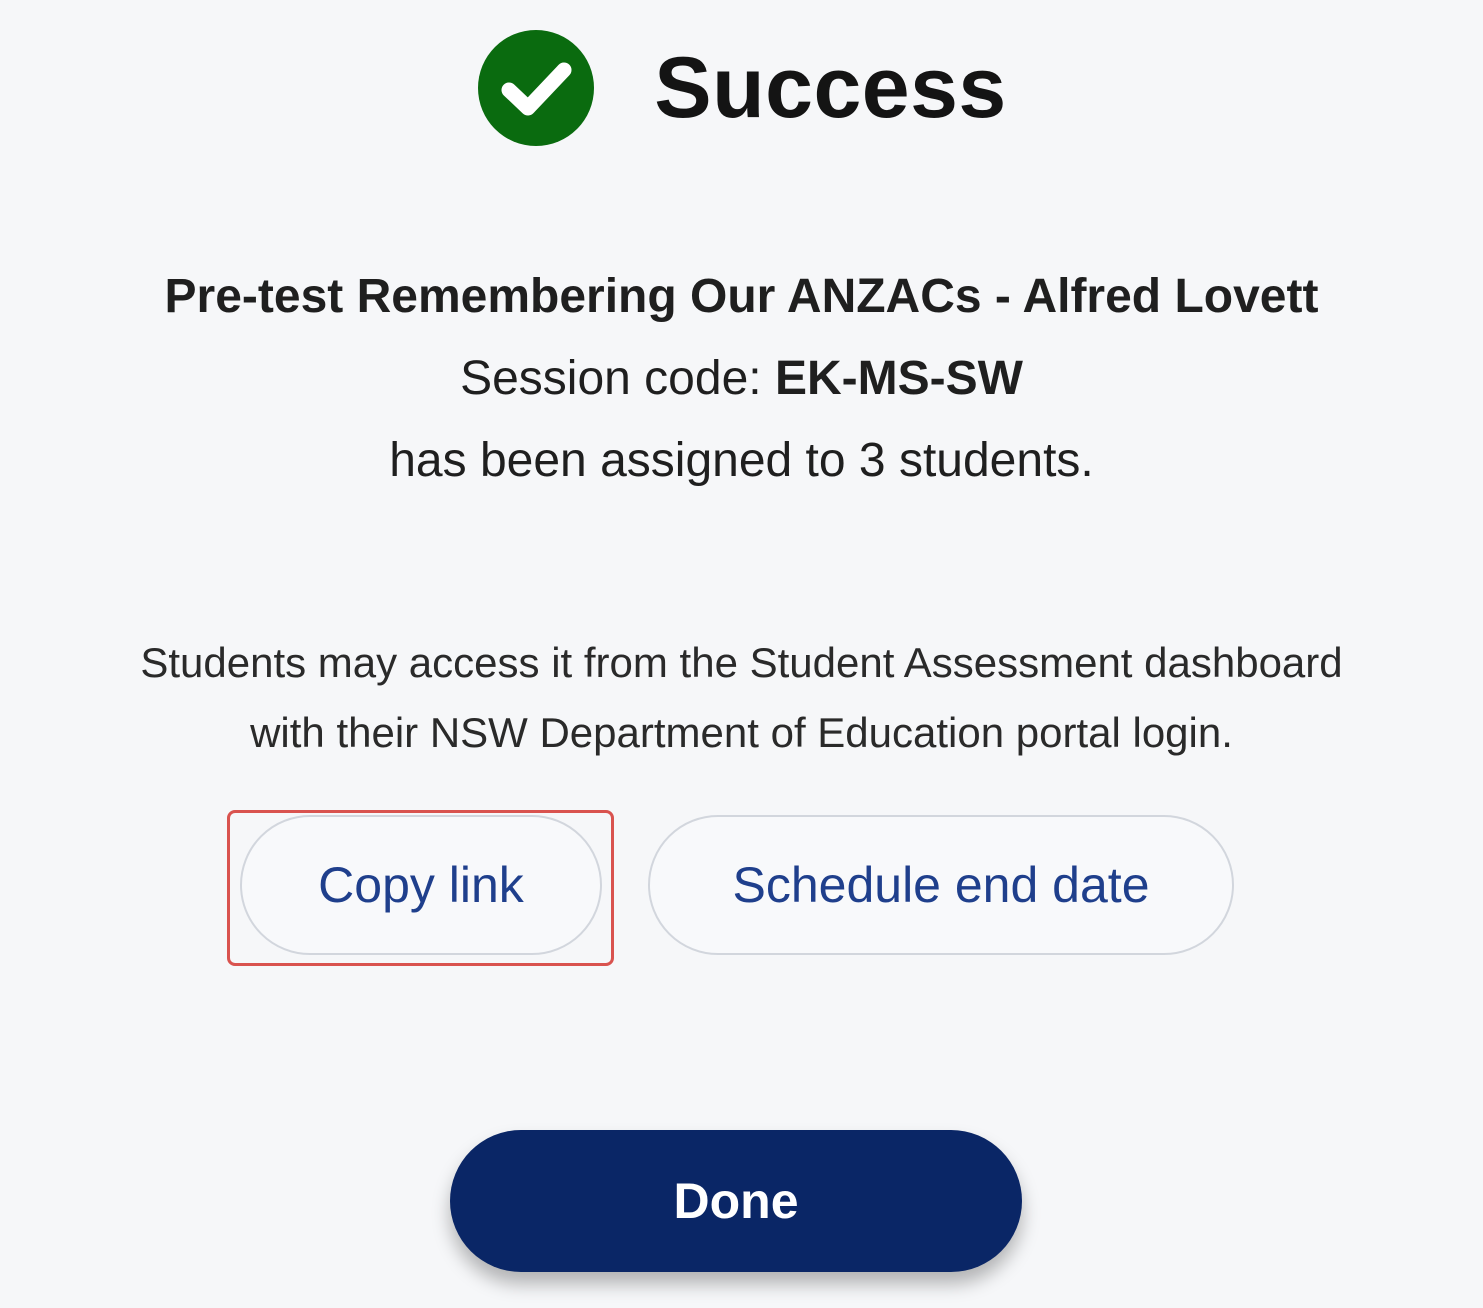  Describe the element at coordinates (421, 885) in the screenshot. I see `copy-link-button: Copy link` at that location.